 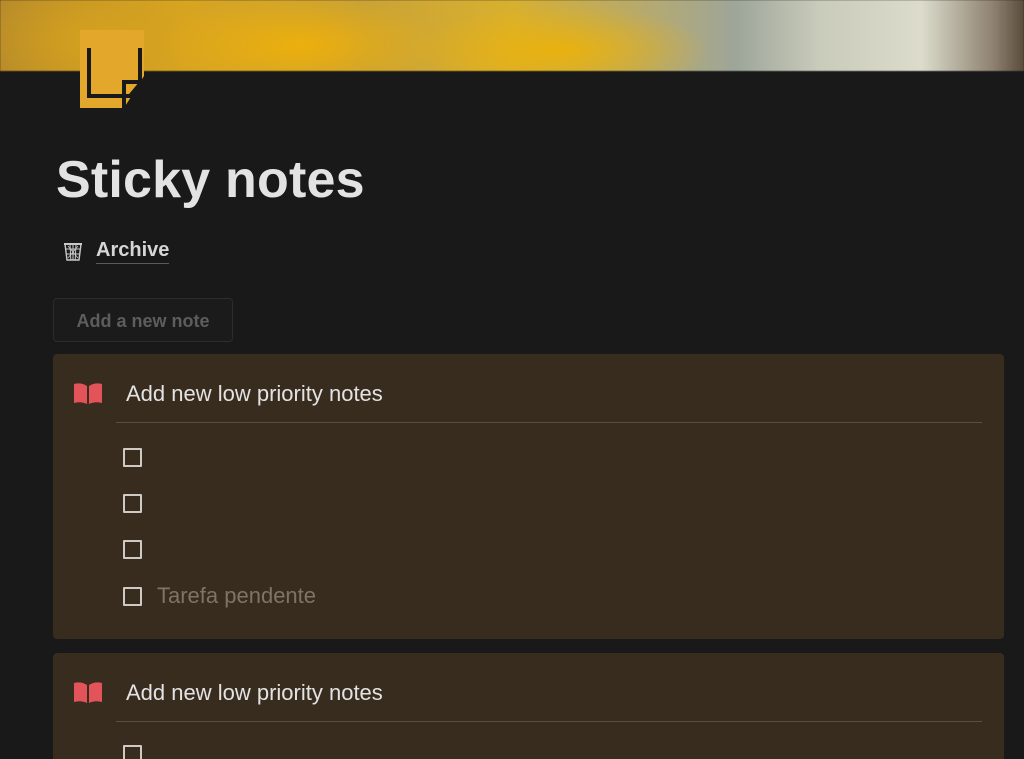 I want to click on basket-icon, so click(x=73, y=251).